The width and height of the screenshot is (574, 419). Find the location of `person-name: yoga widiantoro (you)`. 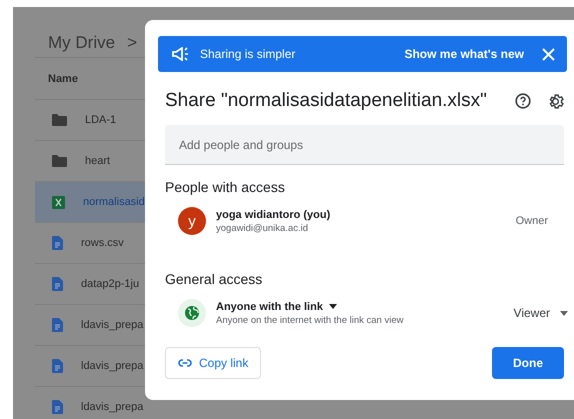

person-name: yoga widiantoro (you) is located at coordinates (274, 214).